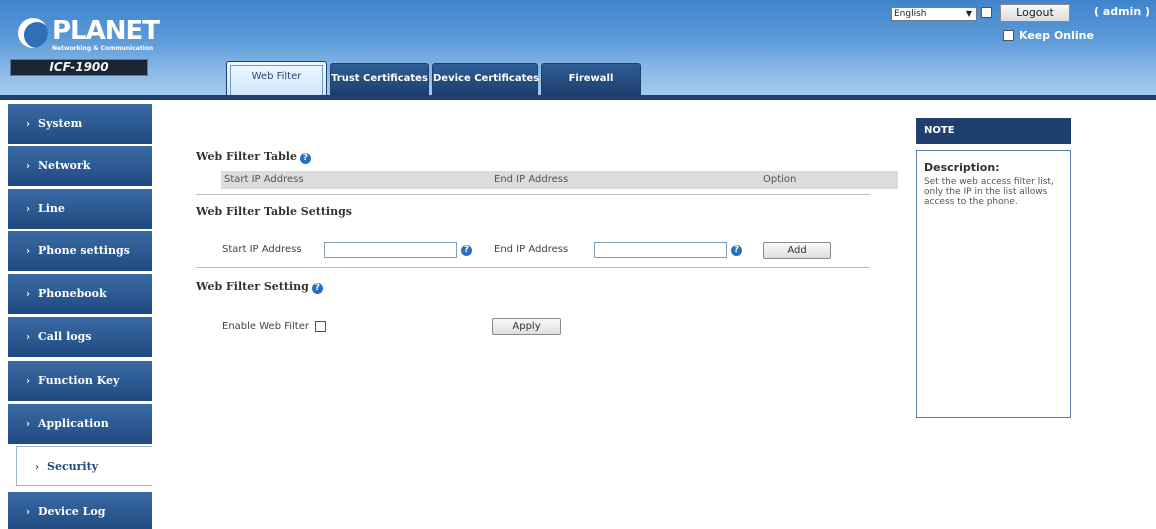  I want to click on sidebar-item-phonebook: › Phonebook, so click(80, 294).